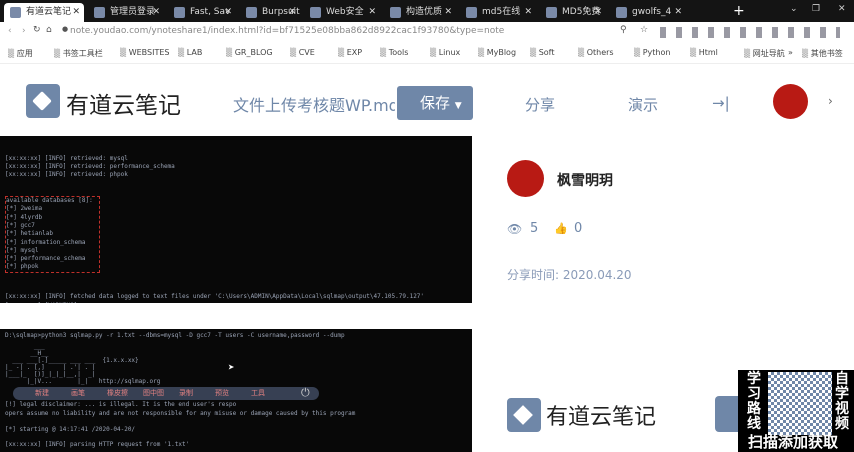 The image size is (854, 452). I want to click on browser-tab: Burpsuite✕, so click(270, 12).